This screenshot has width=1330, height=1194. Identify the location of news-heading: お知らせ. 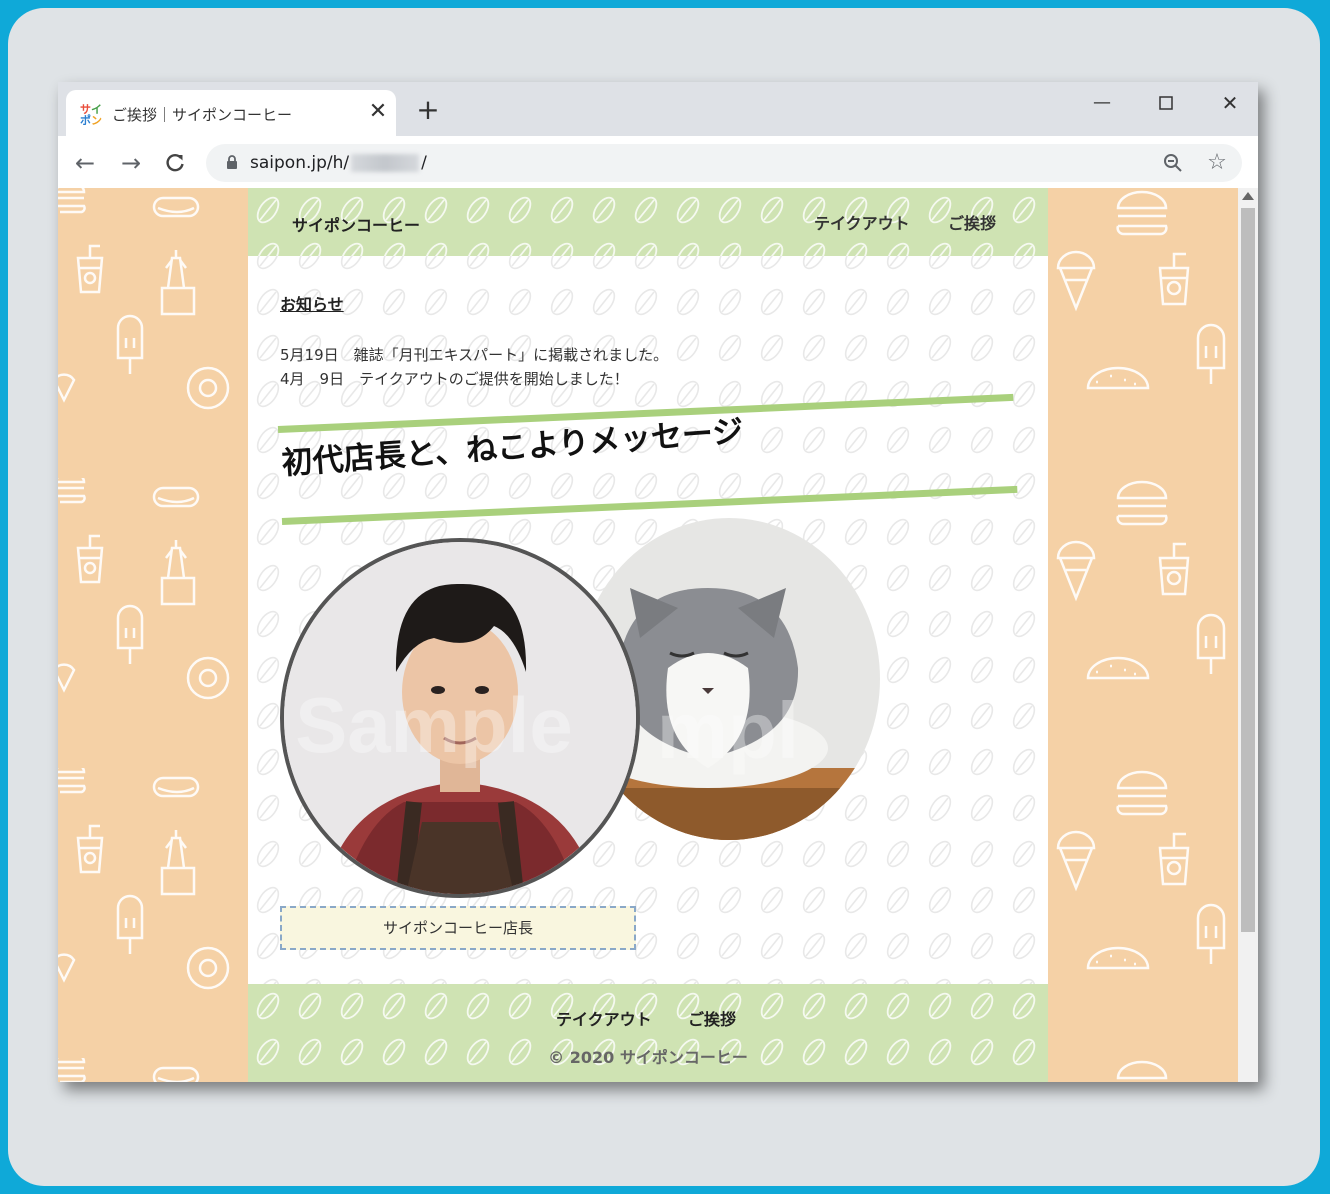
(312, 303).